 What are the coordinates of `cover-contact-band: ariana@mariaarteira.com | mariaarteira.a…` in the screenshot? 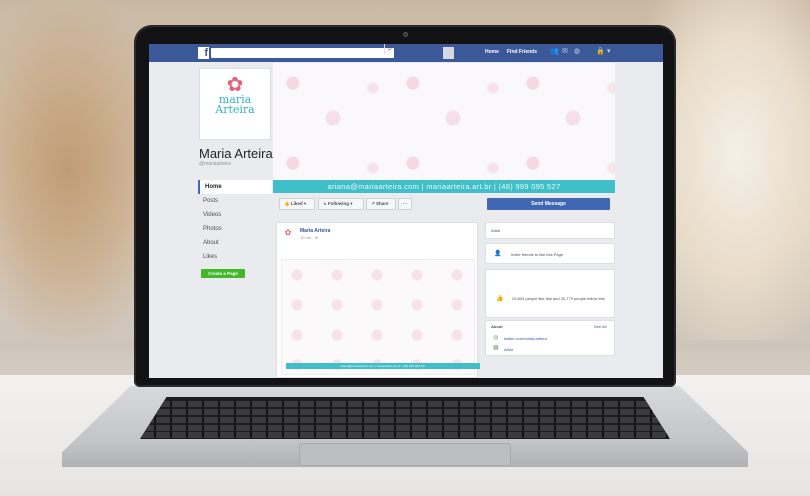 It's located at (444, 186).